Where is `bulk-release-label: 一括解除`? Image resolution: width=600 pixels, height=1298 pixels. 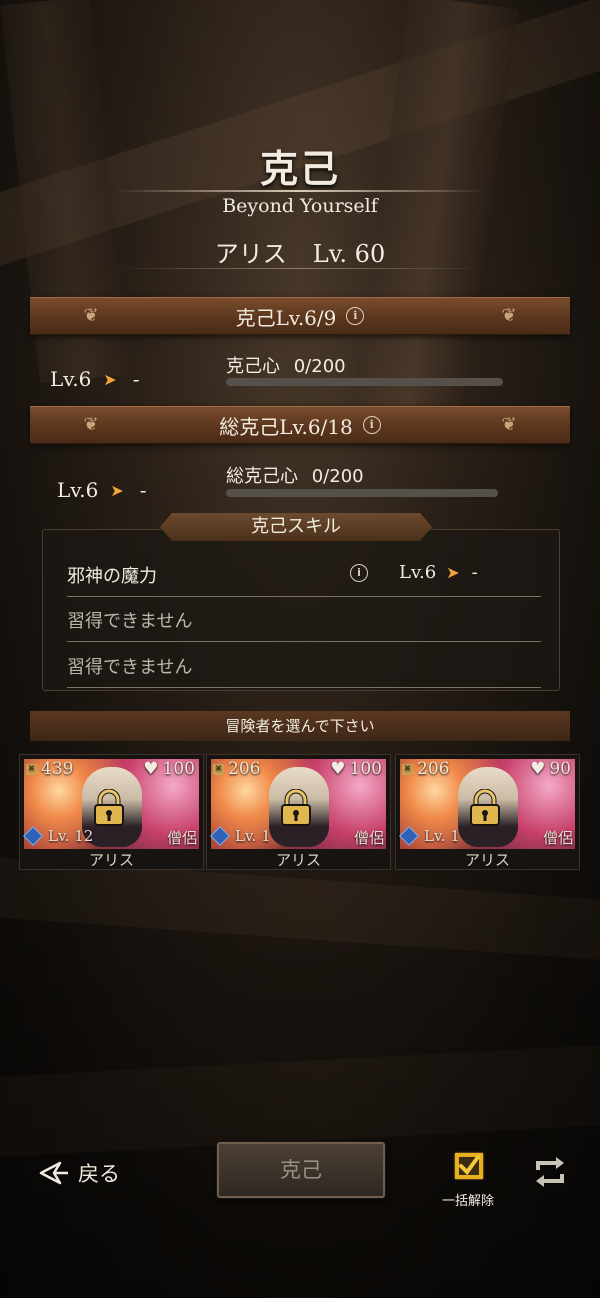
bulk-release-label: 一括解除 is located at coordinates (467, 1201).